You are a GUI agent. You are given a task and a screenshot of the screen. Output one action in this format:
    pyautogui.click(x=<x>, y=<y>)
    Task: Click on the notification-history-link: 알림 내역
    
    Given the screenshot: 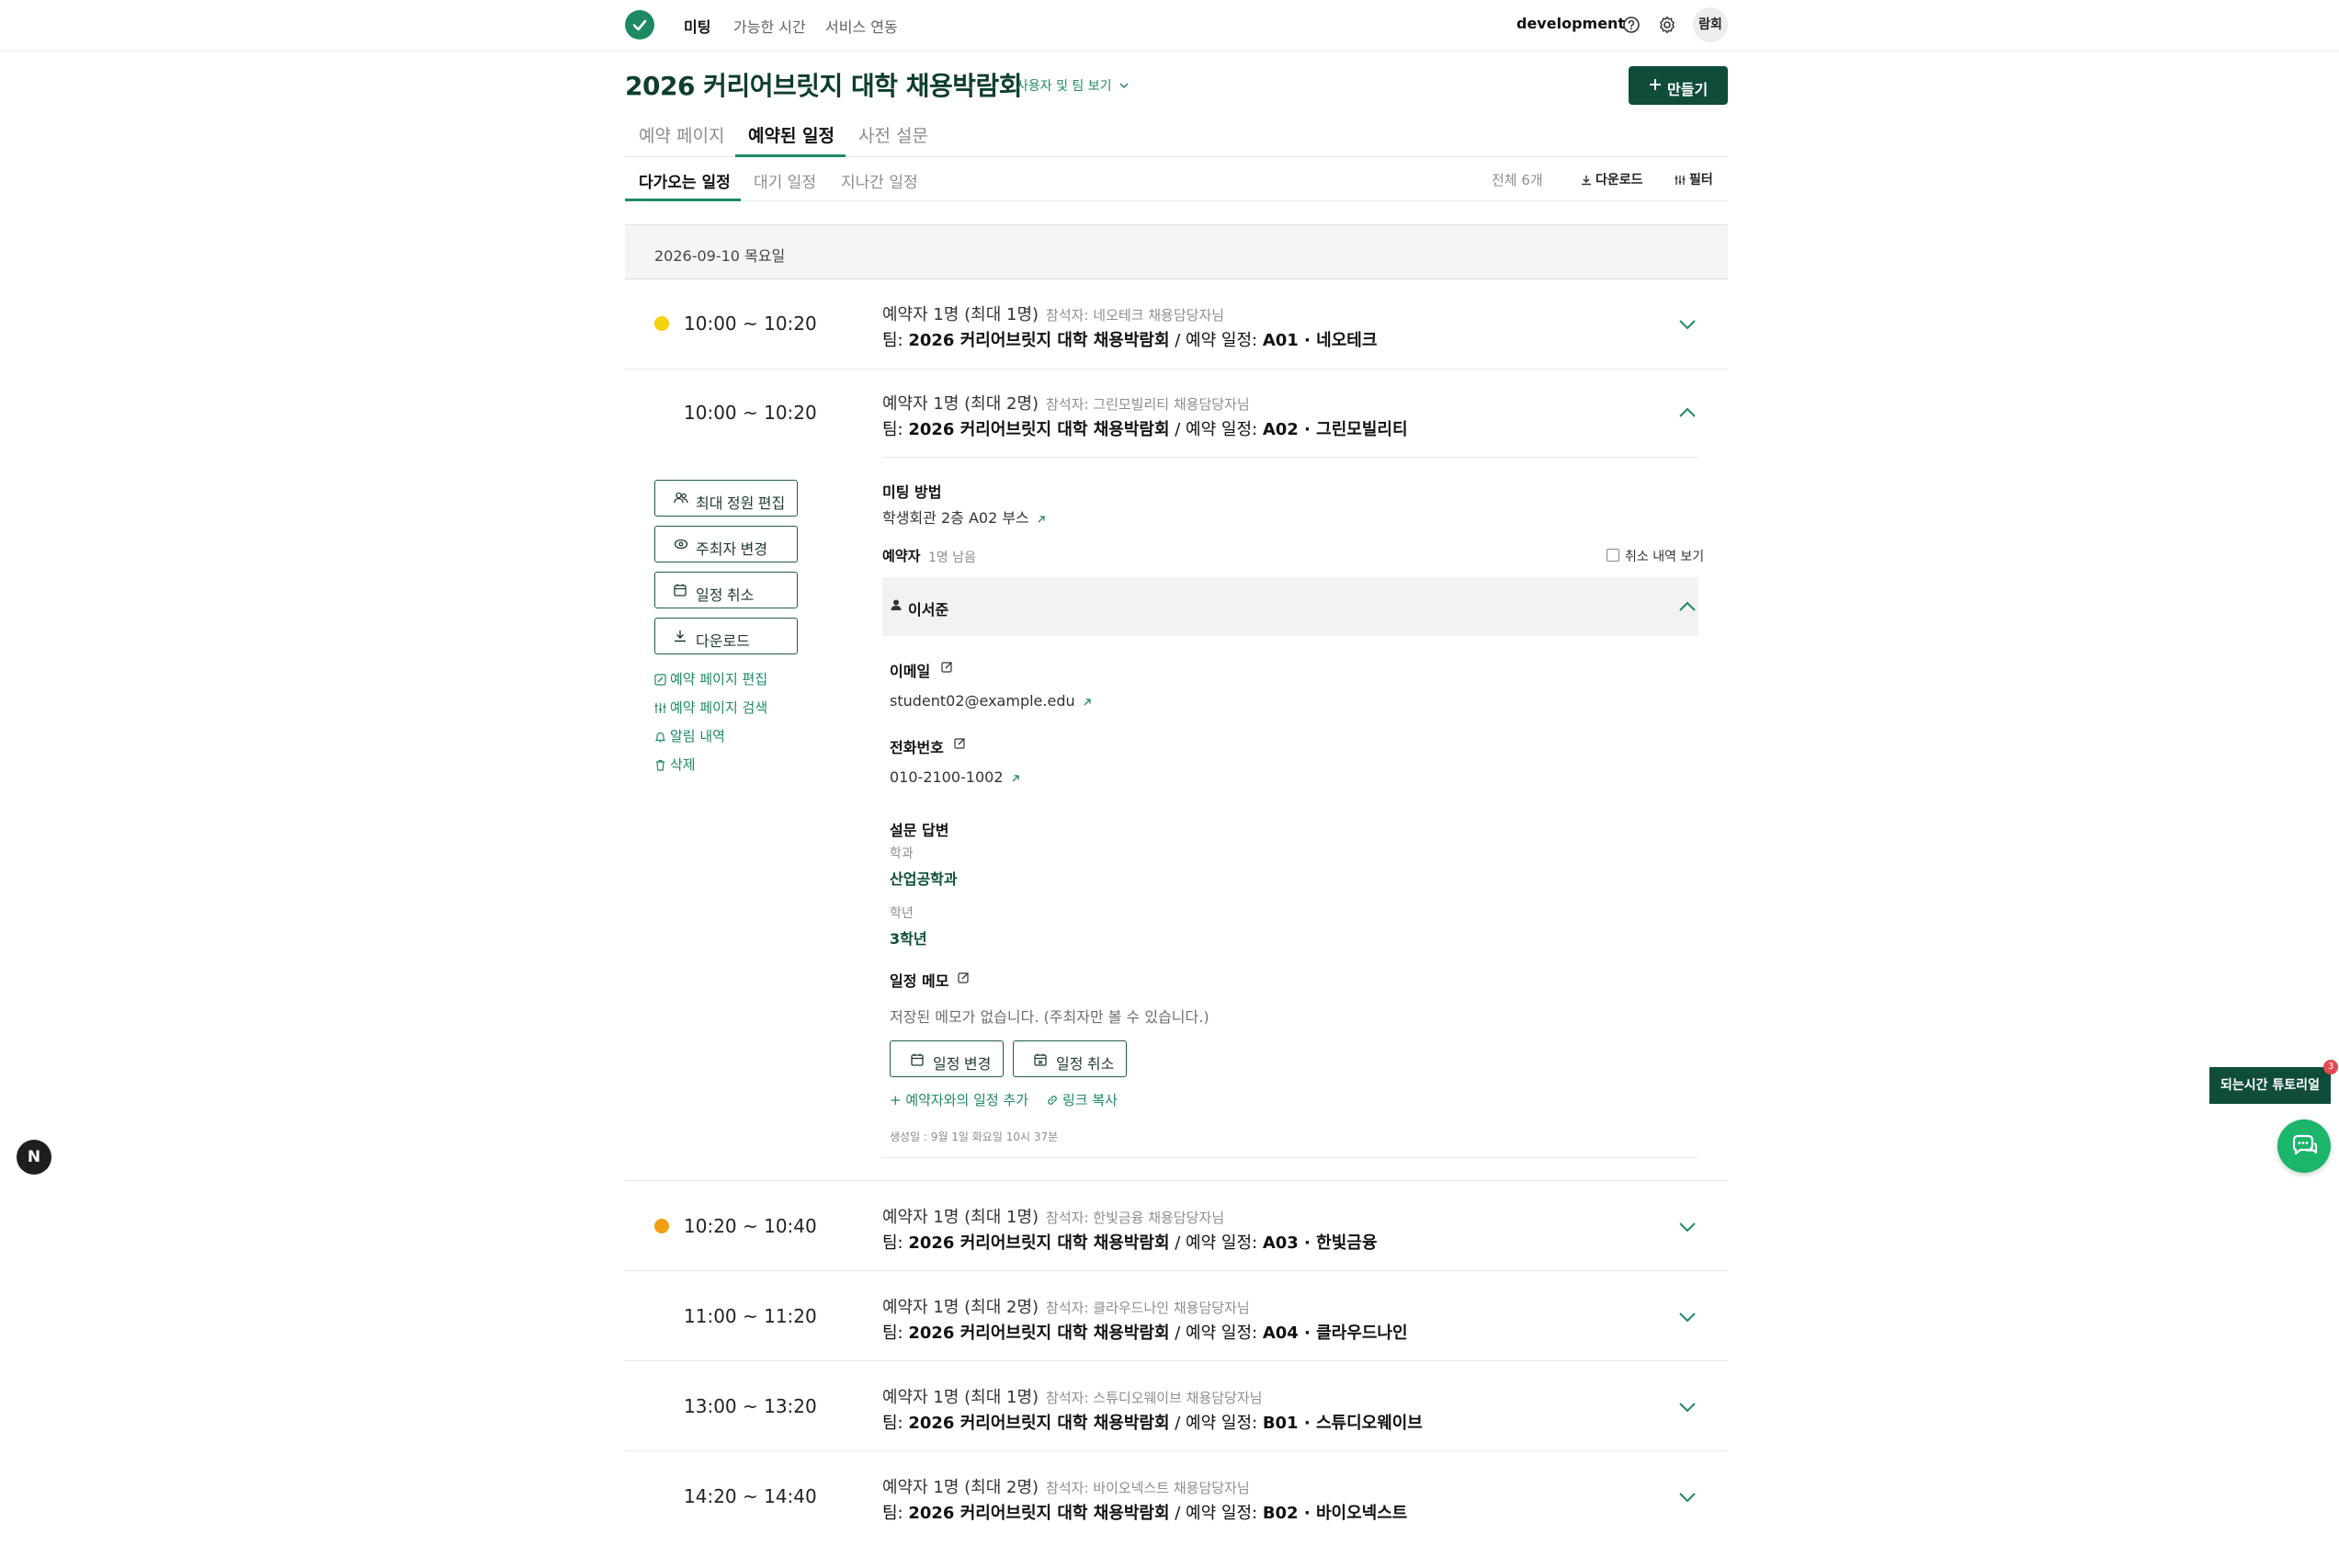 What is the action you would take?
    pyautogui.click(x=689, y=735)
    